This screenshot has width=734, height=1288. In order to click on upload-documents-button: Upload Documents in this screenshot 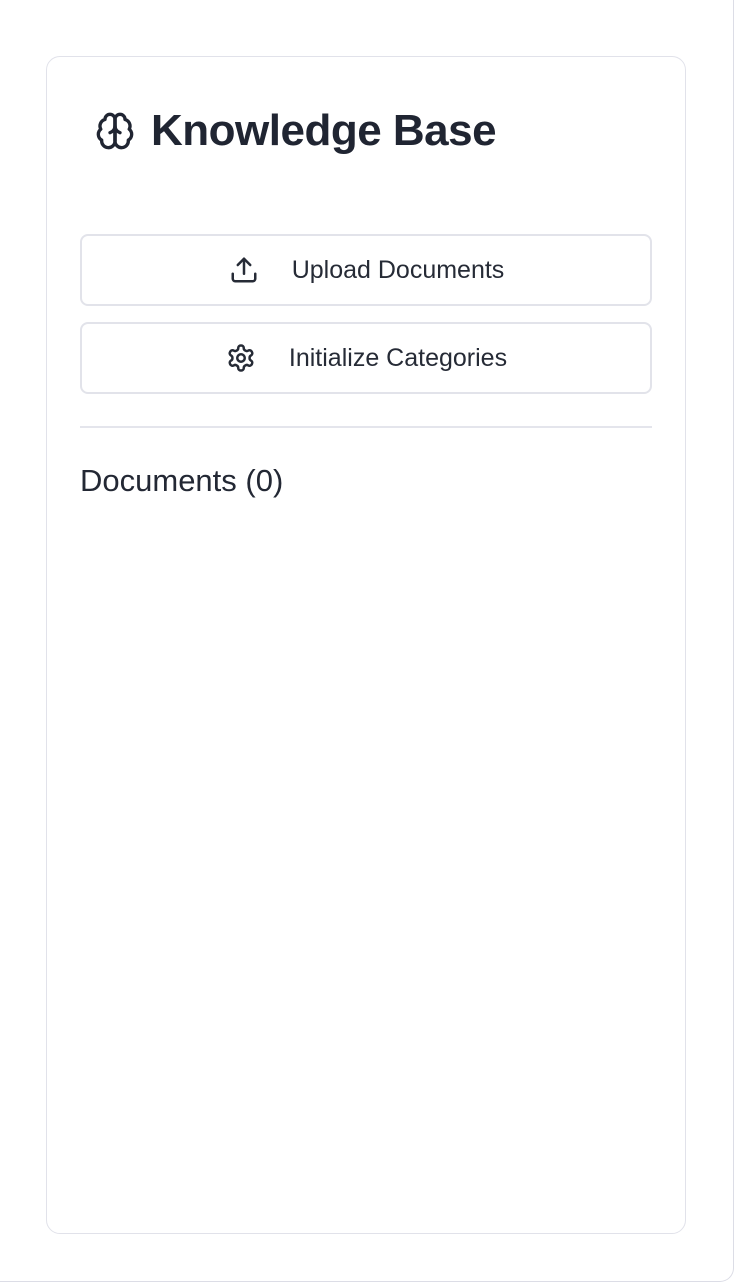, I will do `click(366, 270)`.